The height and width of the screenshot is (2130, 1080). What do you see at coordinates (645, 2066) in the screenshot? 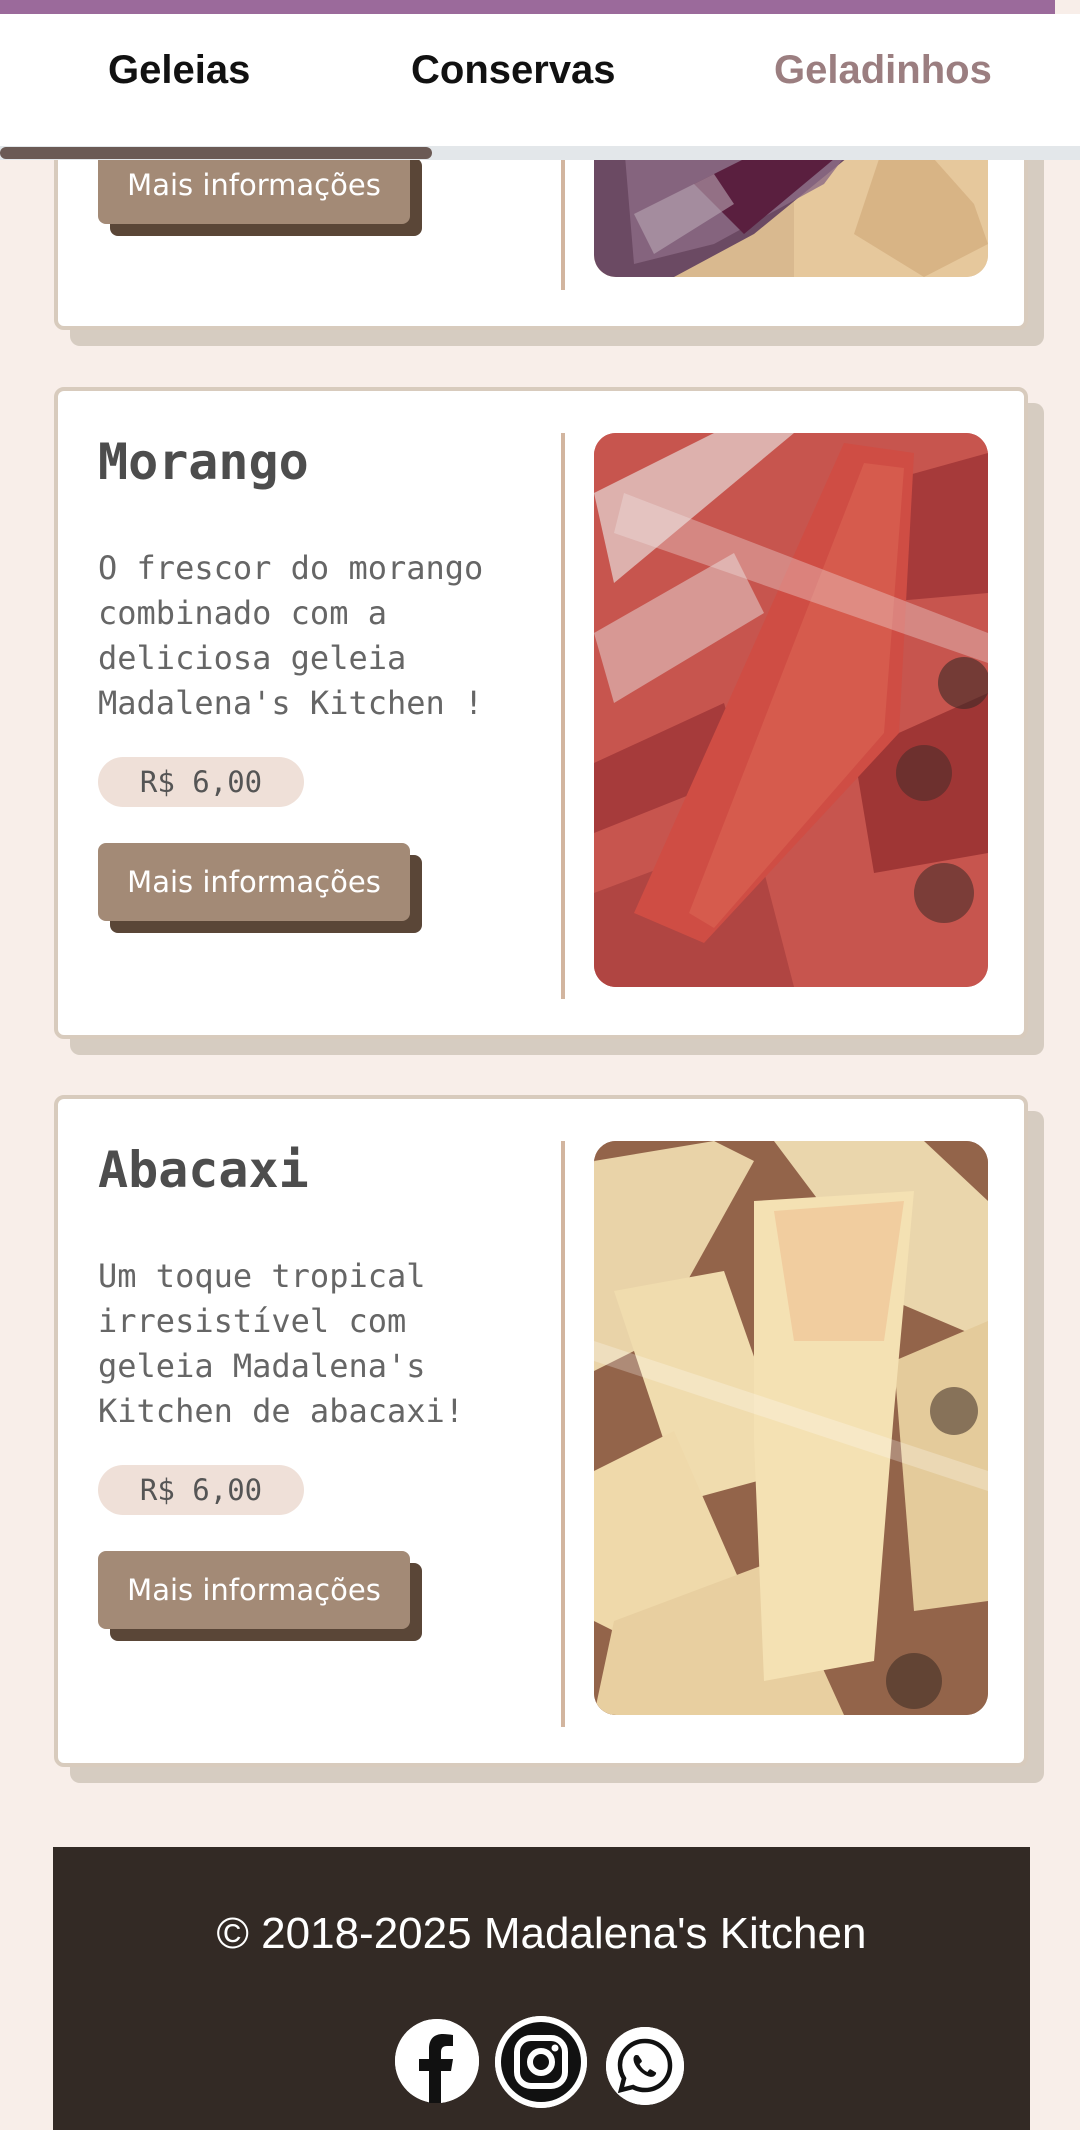
I see `whatsapp-icon` at bounding box center [645, 2066].